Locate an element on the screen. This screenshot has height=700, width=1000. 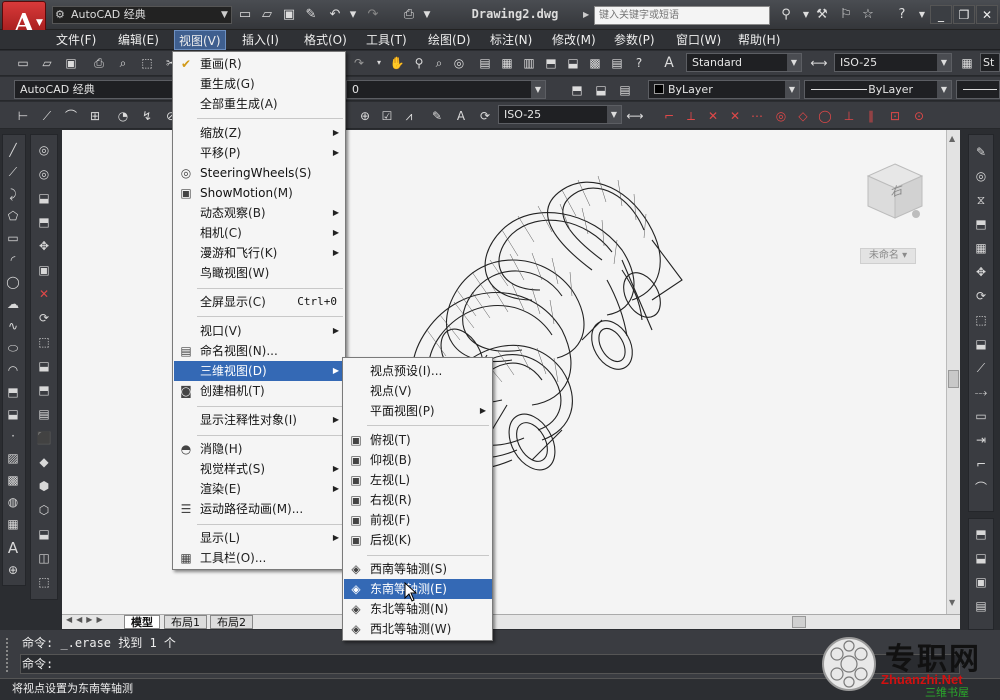
construction-line-icon: ⟋ is located at coordinates (13, 172).